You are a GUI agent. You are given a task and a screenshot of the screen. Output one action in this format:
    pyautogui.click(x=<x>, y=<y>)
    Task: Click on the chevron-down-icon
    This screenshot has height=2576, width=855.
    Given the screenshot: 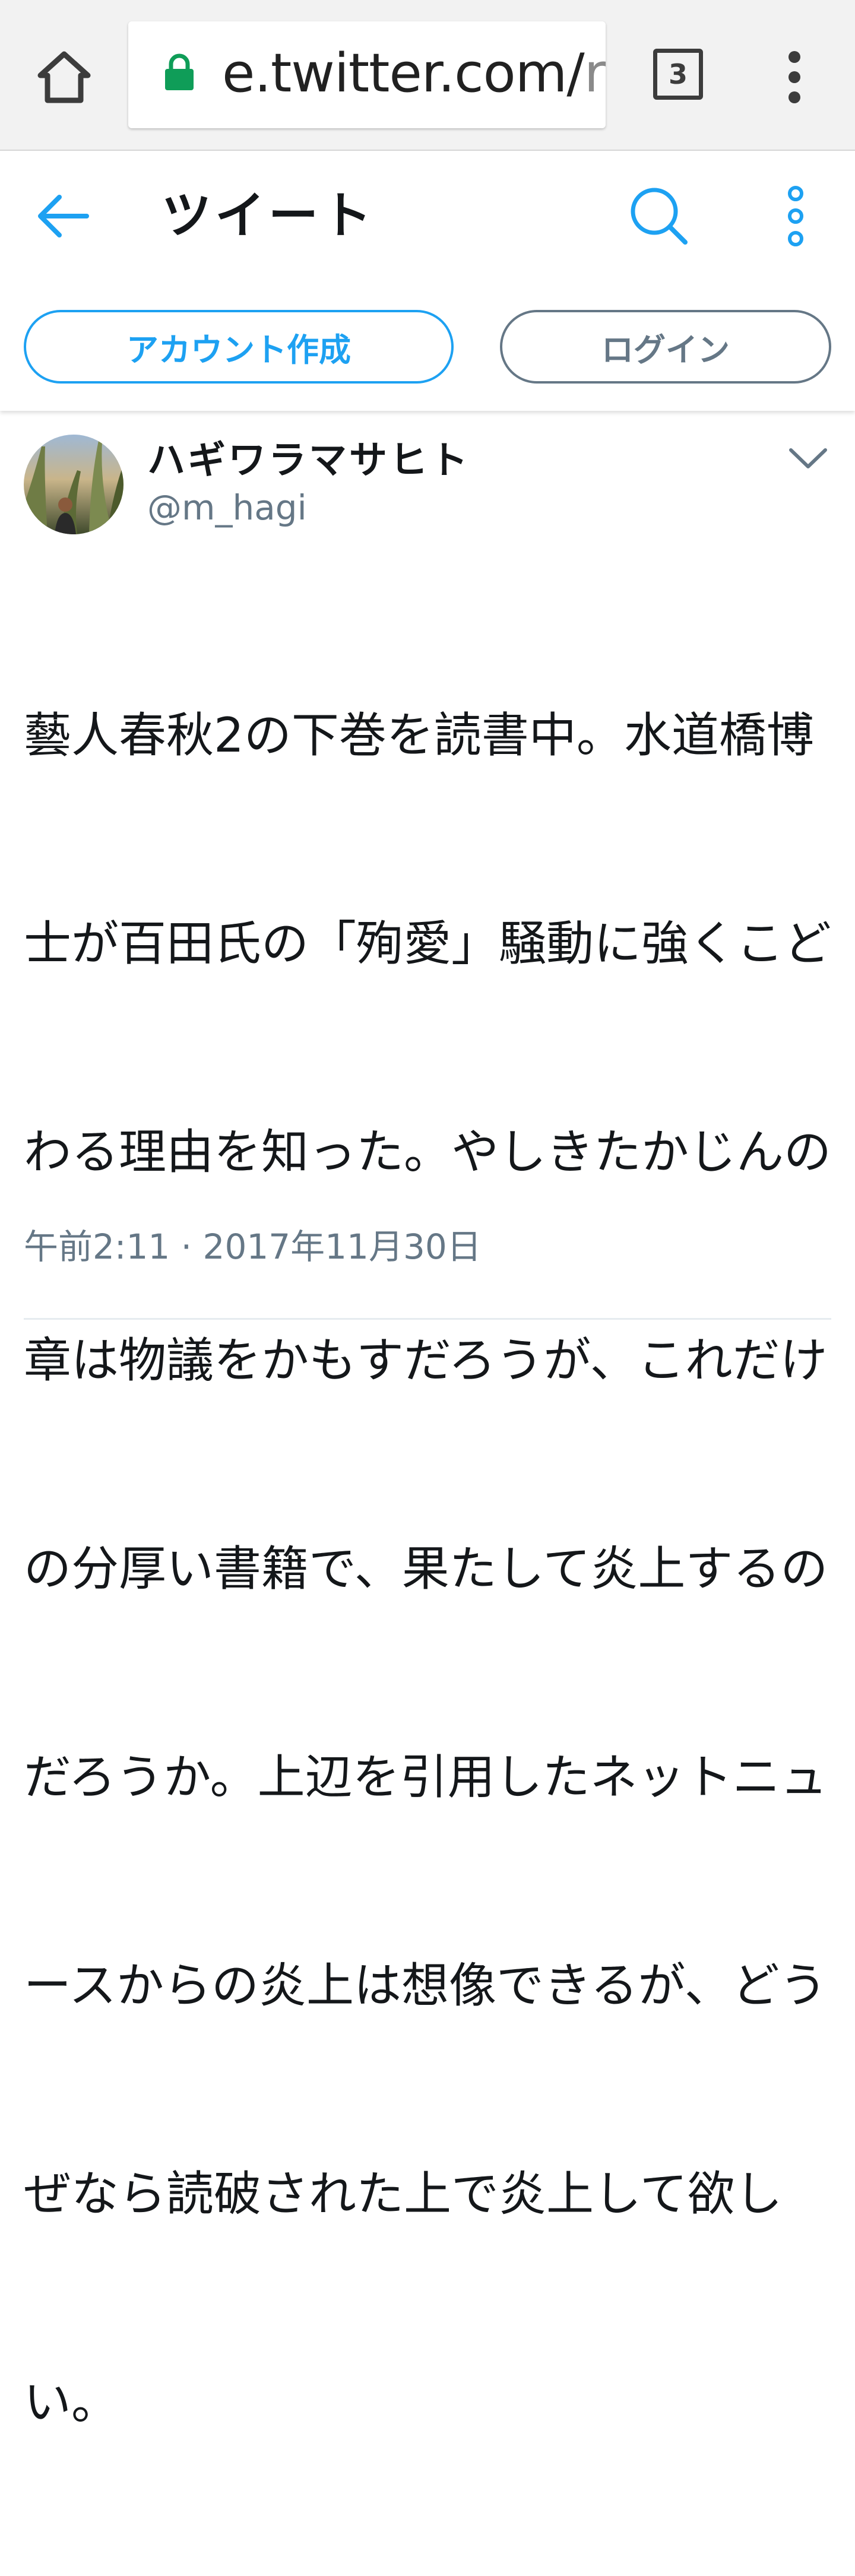 What is the action you would take?
    pyautogui.click(x=808, y=458)
    